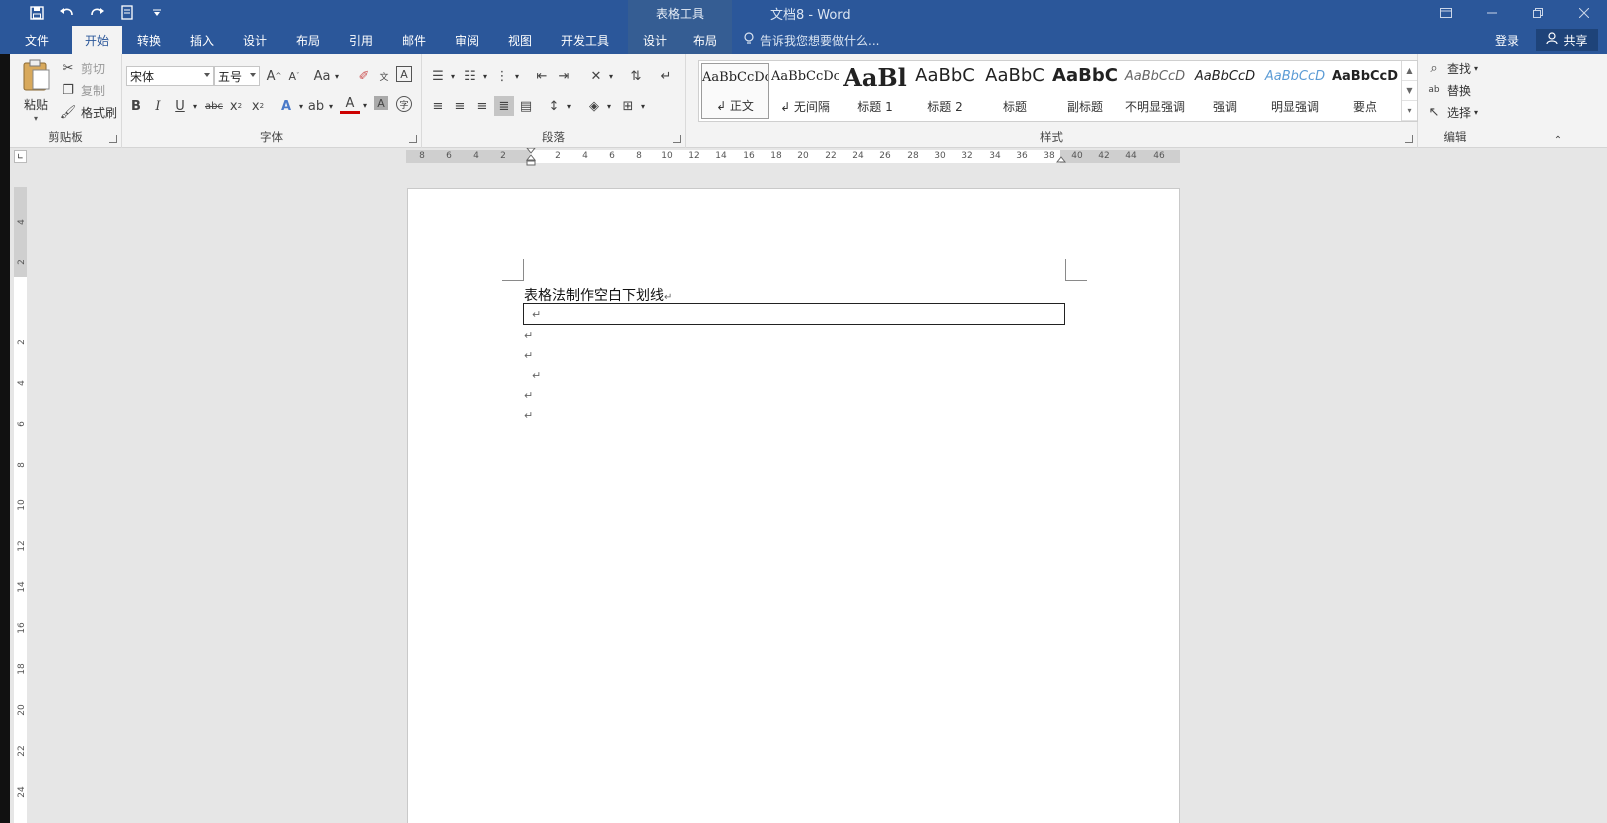 The image size is (1607, 823). I want to click on gallery-more-icon: ▾, so click(1409, 111).